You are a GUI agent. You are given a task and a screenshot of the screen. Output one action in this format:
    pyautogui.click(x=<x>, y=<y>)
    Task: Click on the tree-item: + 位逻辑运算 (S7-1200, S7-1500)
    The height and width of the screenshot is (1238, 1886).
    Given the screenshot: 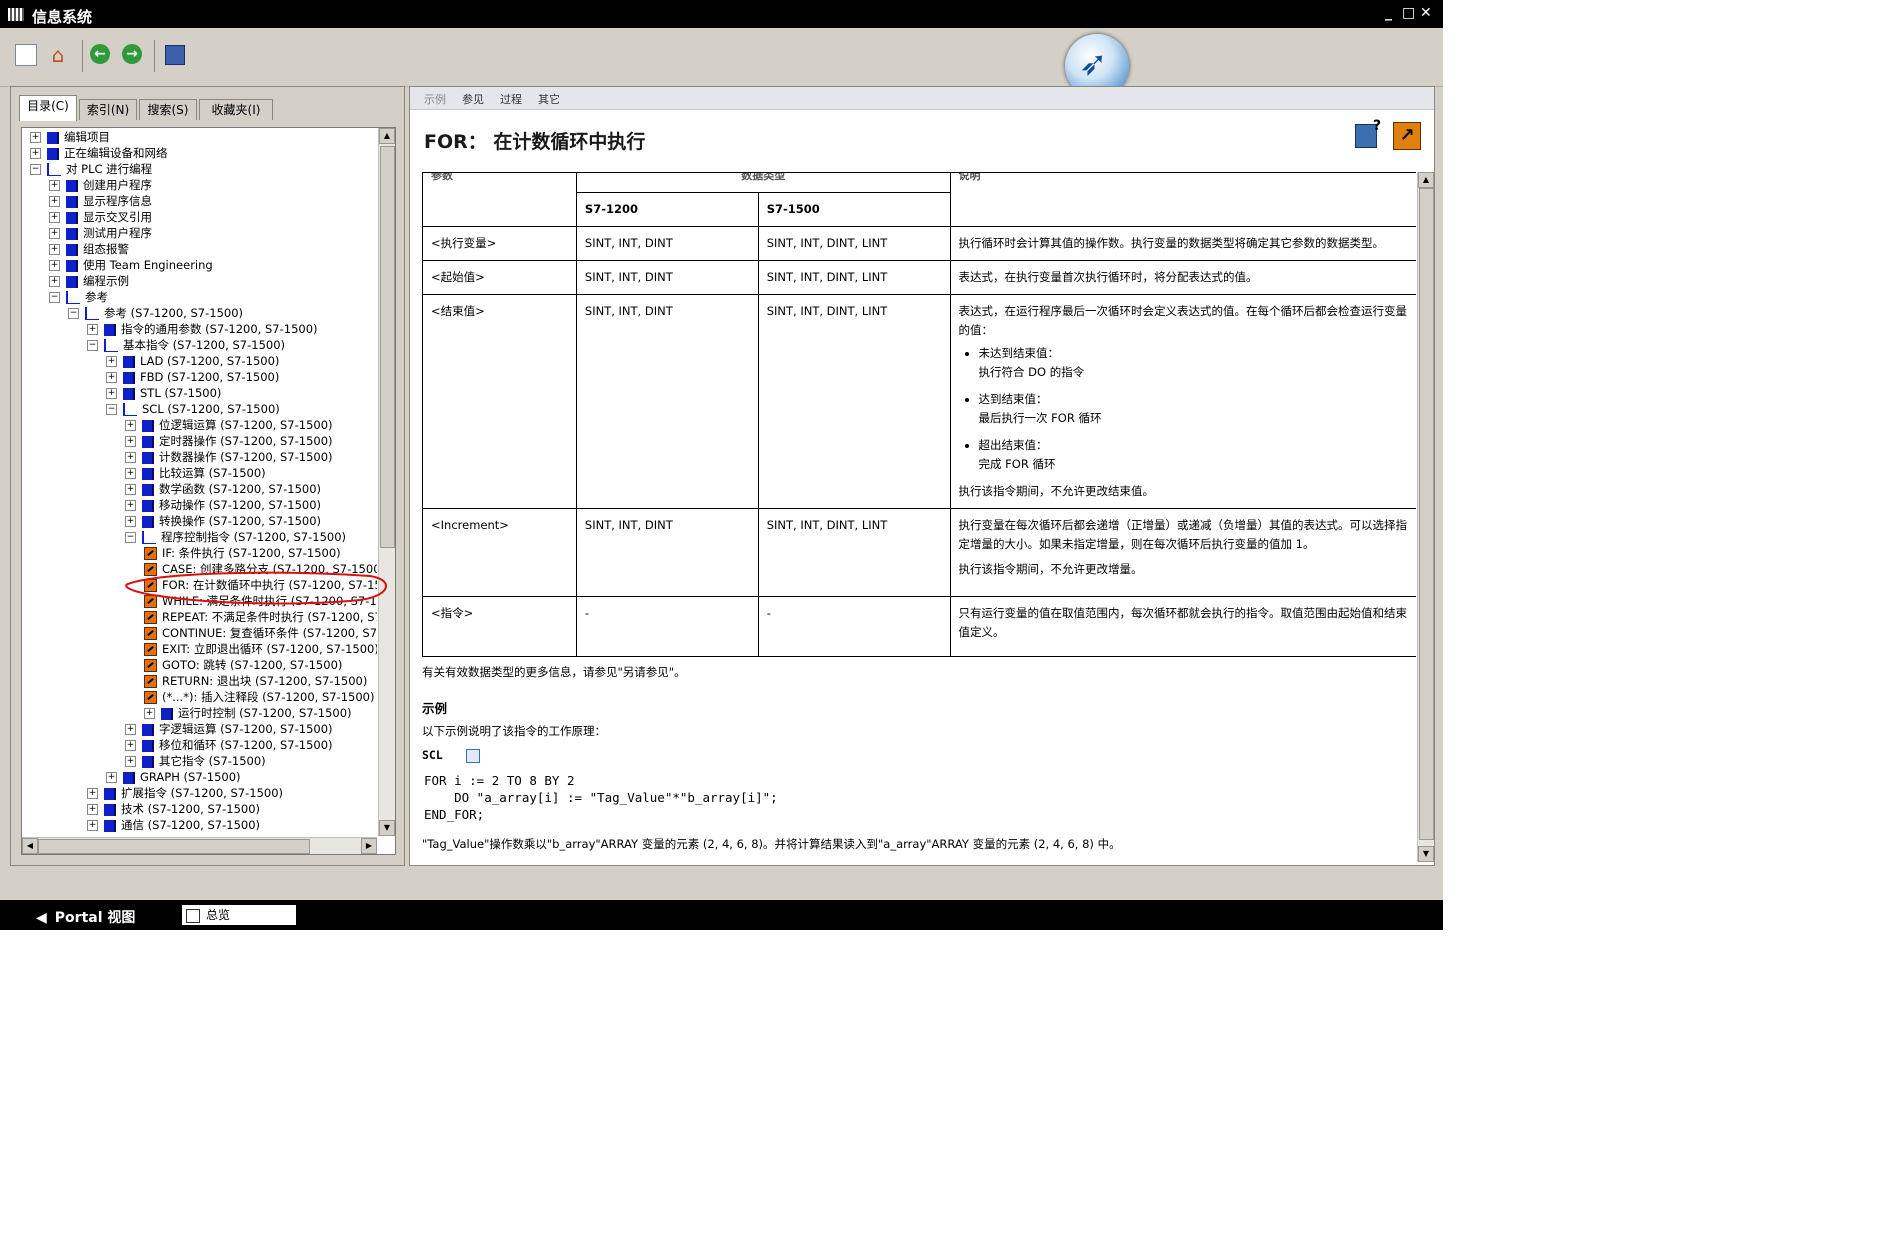 What is the action you would take?
    pyautogui.click(x=229, y=425)
    